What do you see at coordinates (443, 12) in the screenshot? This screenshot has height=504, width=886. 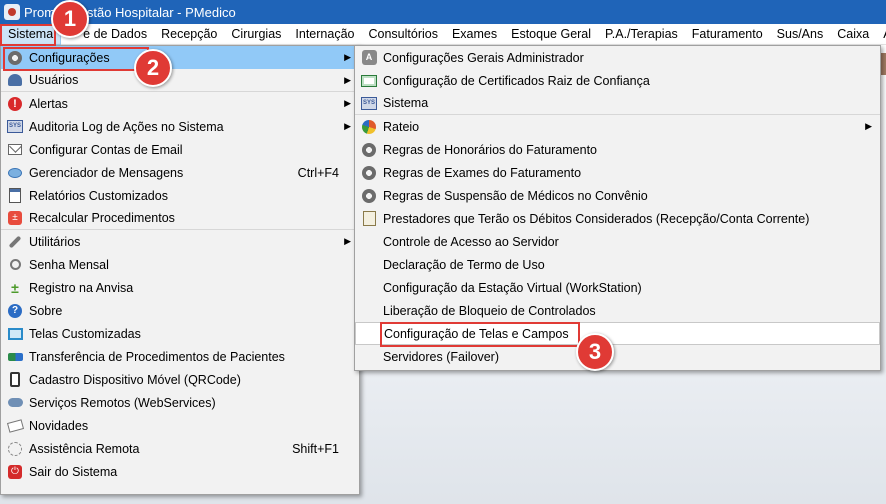 I see `title-bar: Prom... Gestão Hospitalar - PMedico` at bounding box center [443, 12].